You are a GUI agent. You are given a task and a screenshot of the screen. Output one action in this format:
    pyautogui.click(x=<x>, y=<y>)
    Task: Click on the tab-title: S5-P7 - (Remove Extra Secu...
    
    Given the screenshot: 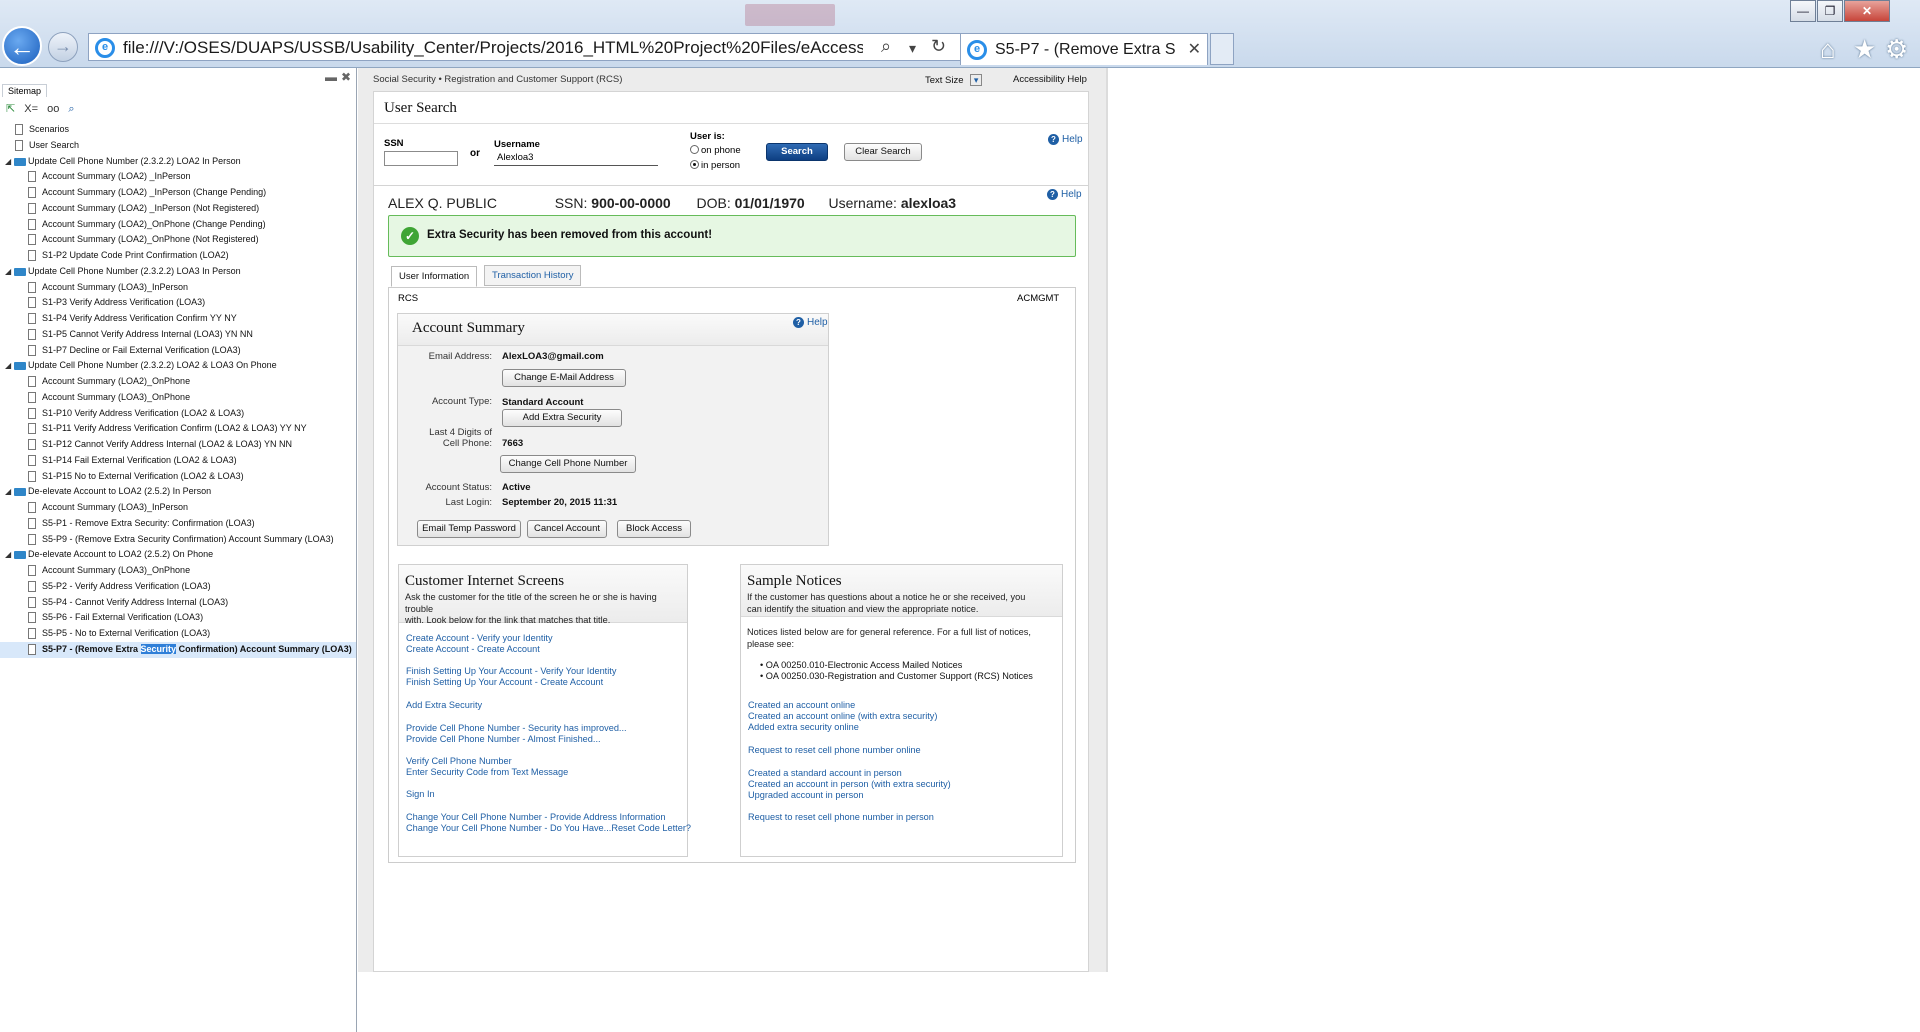 What is the action you would take?
    pyautogui.click(x=1085, y=50)
    